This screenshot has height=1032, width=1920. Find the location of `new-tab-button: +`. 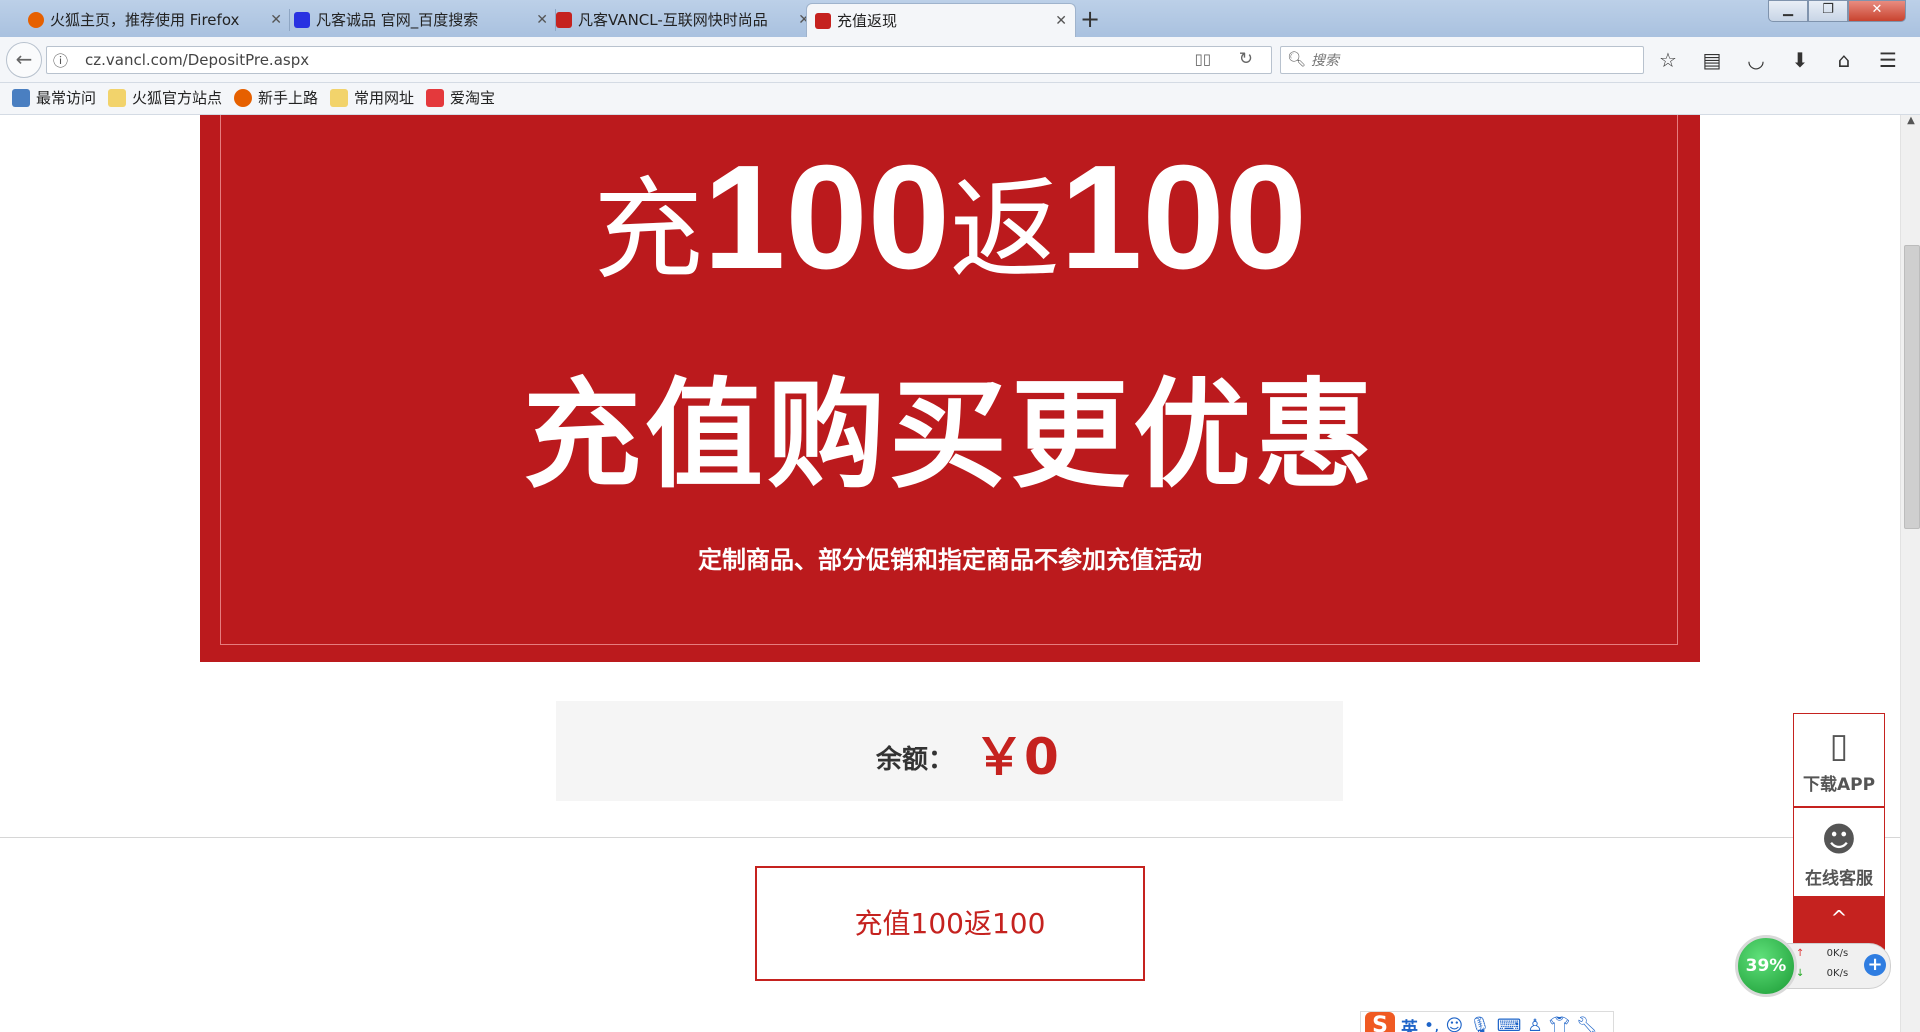

new-tab-button: + is located at coordinates (1090, 19).